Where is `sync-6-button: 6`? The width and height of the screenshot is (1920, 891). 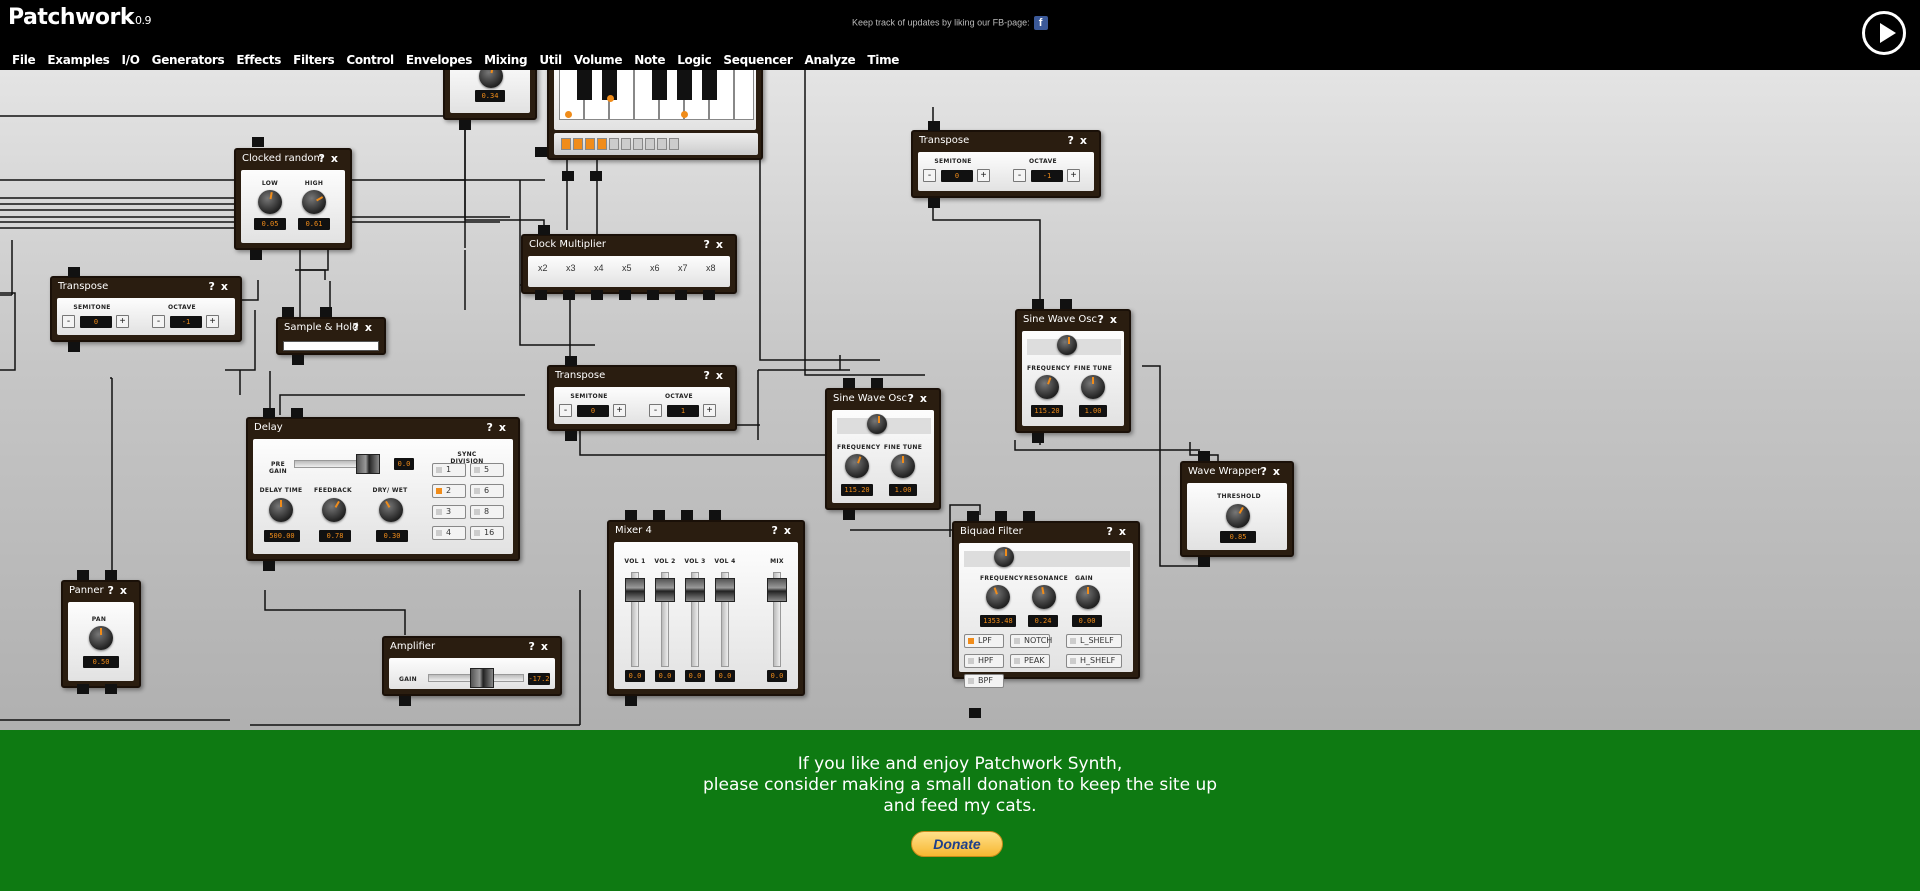 sync-6-button: 6 is located at coordinates (487, 491).